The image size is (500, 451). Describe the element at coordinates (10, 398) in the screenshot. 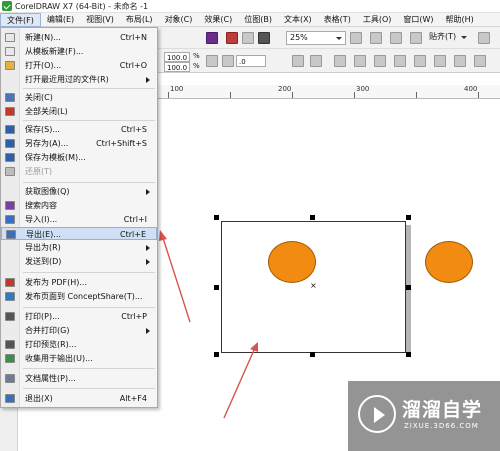

I see `exit-icon` at that location.